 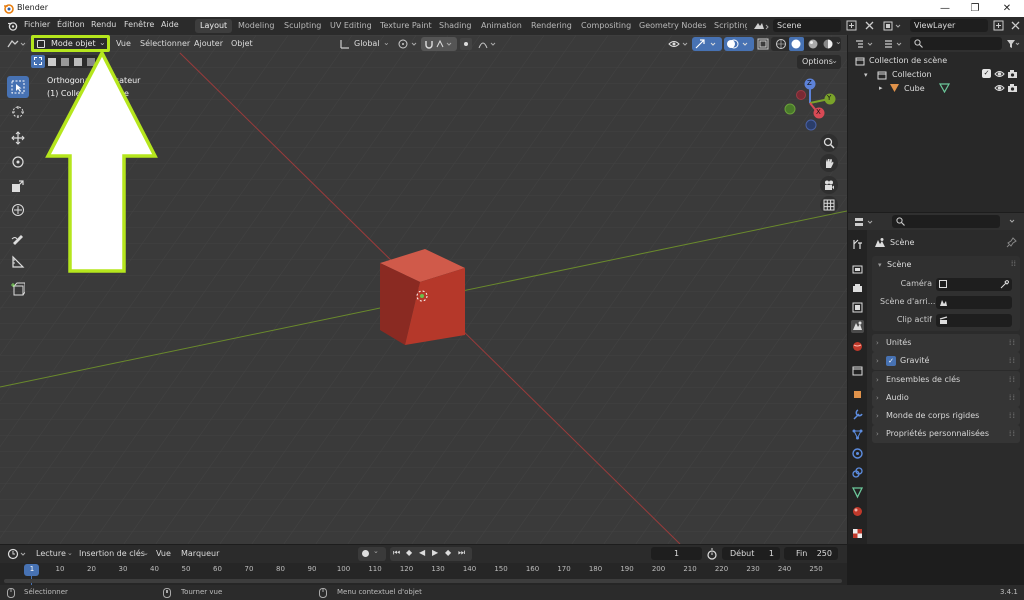 I want to click on tab-rendering: Rendering, so click(x=551, y=26).